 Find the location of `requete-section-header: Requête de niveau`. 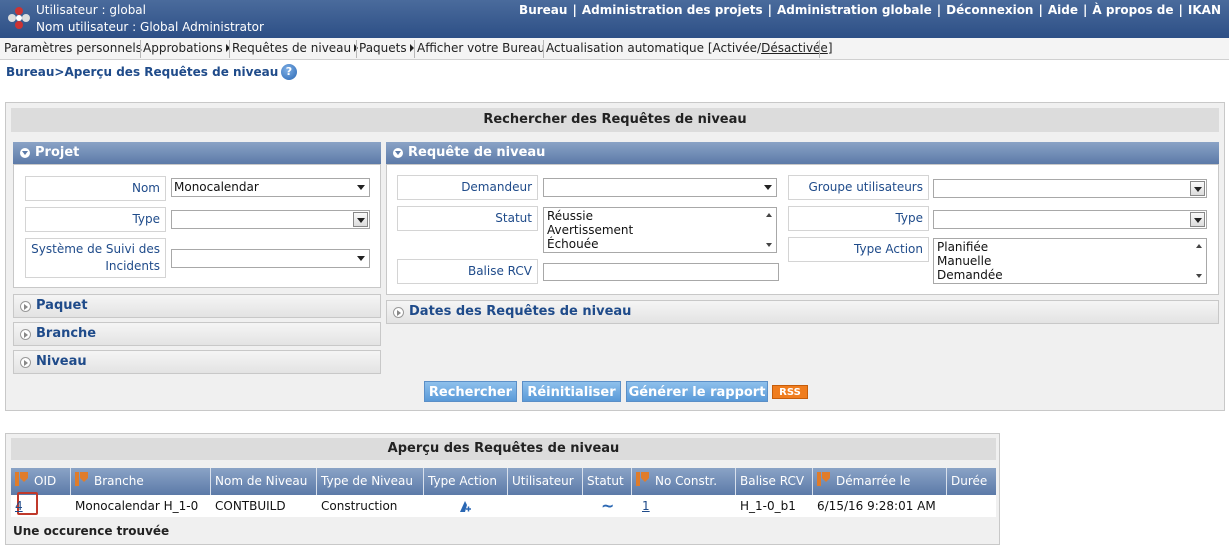

requete-section-header: Requête de niveau is located at coordinates (802, 153).